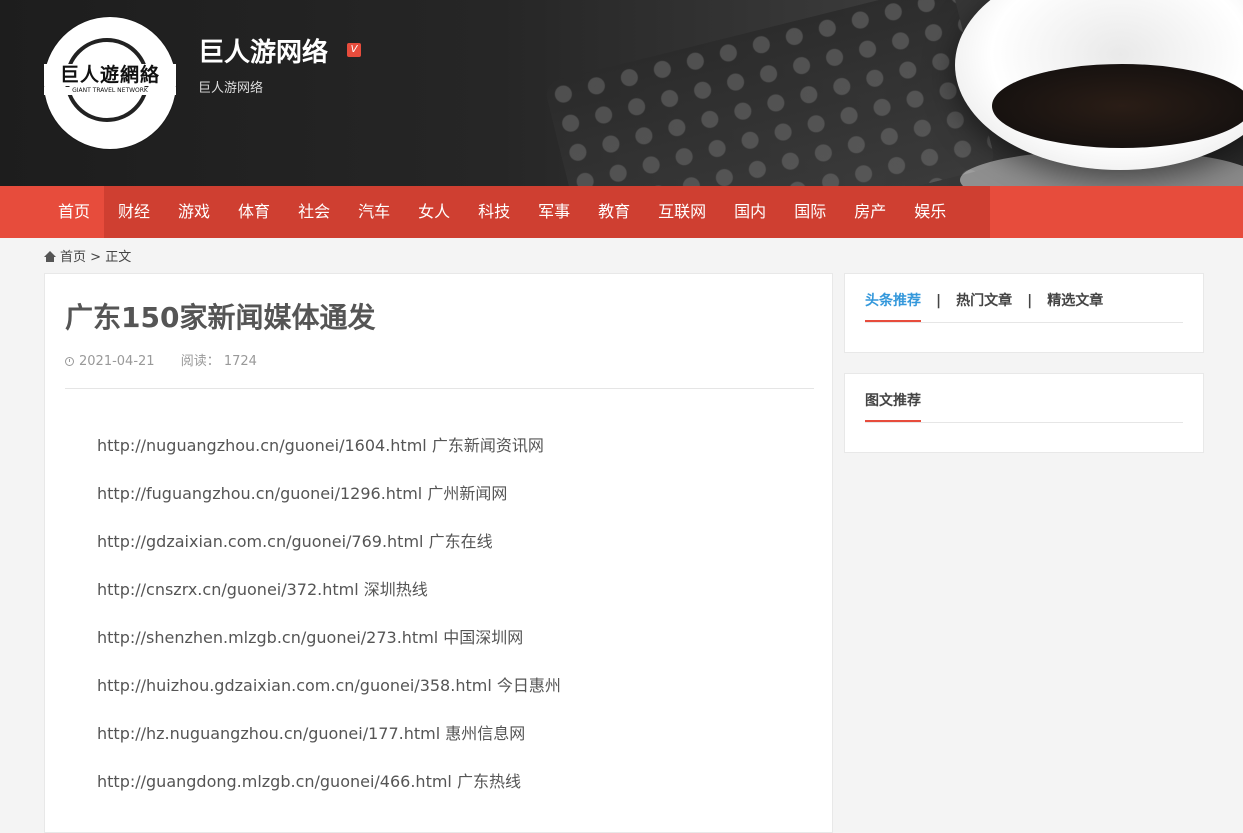 This screenshot has width=1243, height=833. I want to click on sidebar-recommend-widget: 头条推荐 | 热门文章 | 精选文章, so click(1024, 313).